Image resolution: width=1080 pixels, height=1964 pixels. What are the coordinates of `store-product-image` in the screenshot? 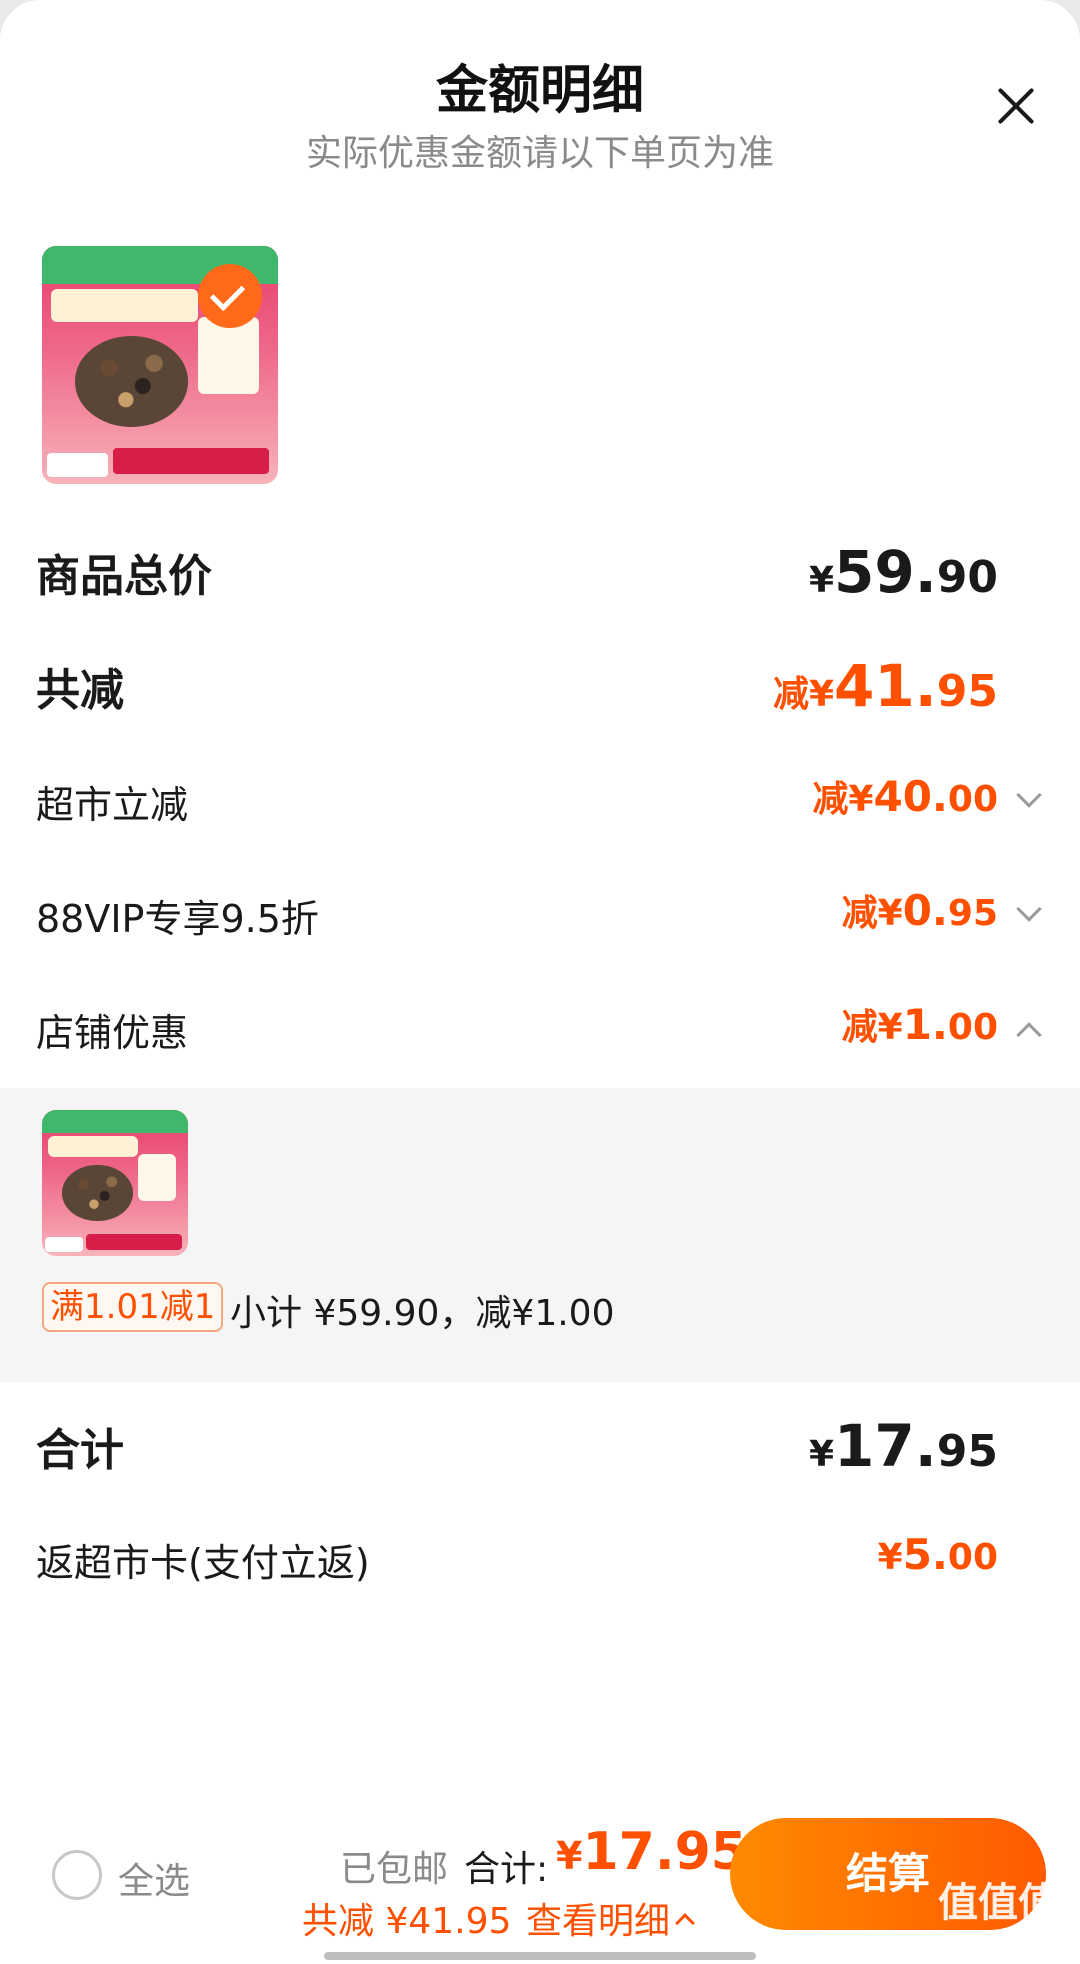 It's located at (115, 1183).